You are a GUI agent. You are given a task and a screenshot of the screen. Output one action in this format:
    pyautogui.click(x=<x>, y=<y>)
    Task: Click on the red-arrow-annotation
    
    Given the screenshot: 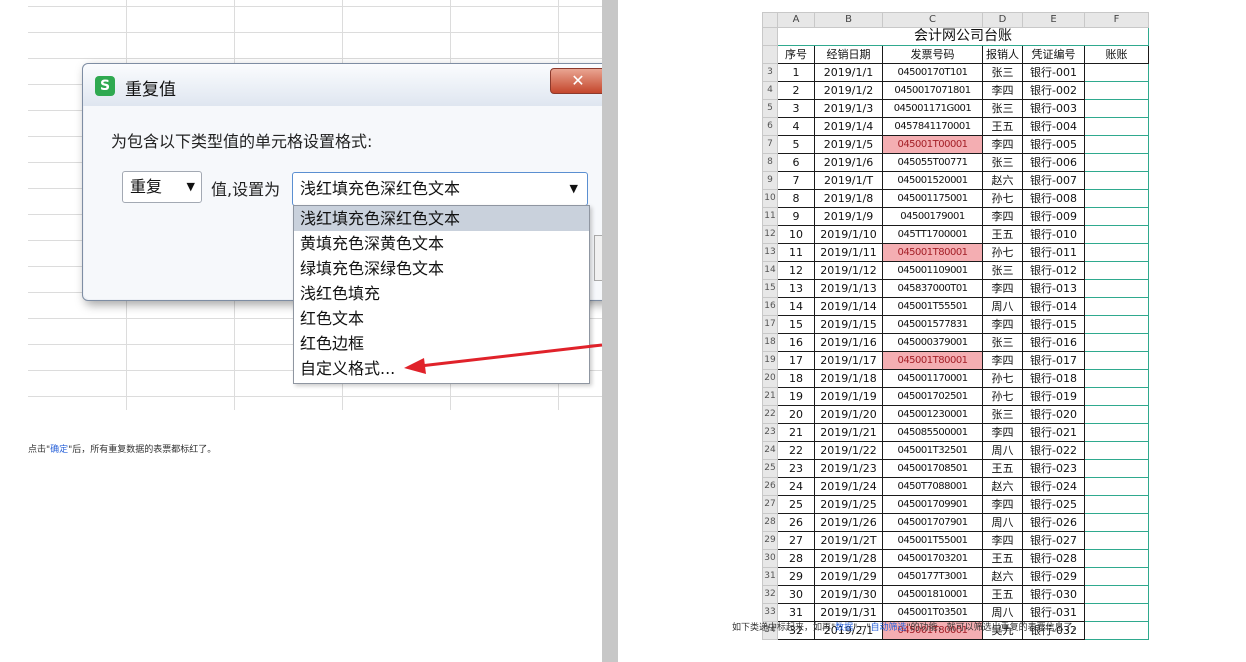 What is the action you would take?
    pyautogui.click(x=503, y=358)
    